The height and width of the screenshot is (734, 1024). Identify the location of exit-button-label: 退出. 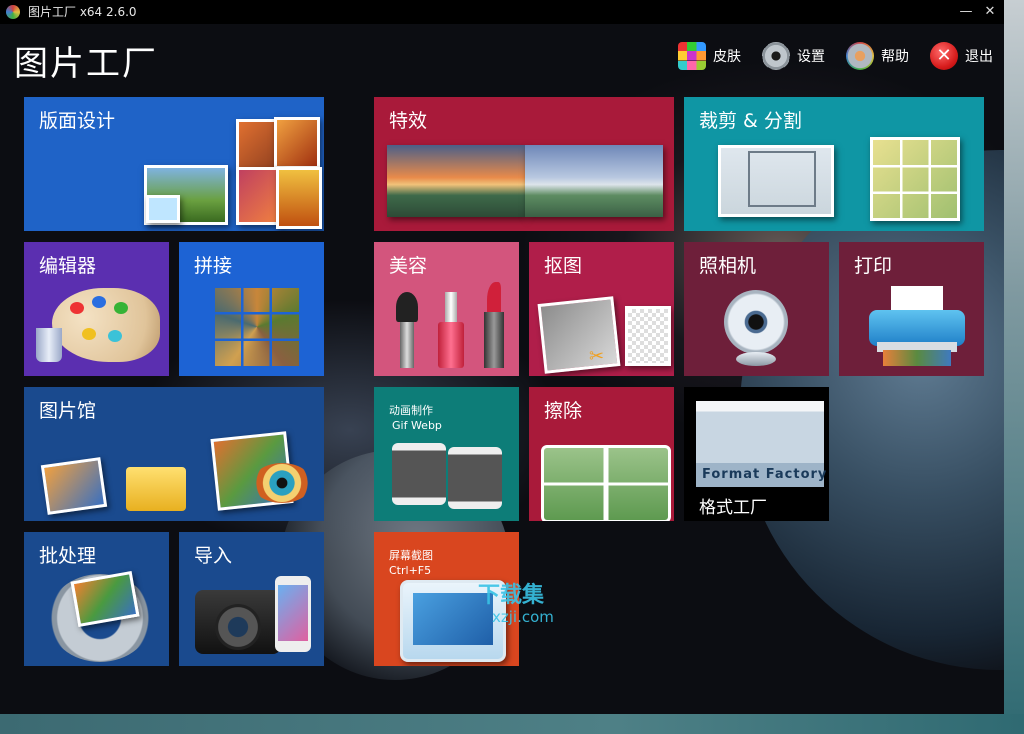
(979, 57).